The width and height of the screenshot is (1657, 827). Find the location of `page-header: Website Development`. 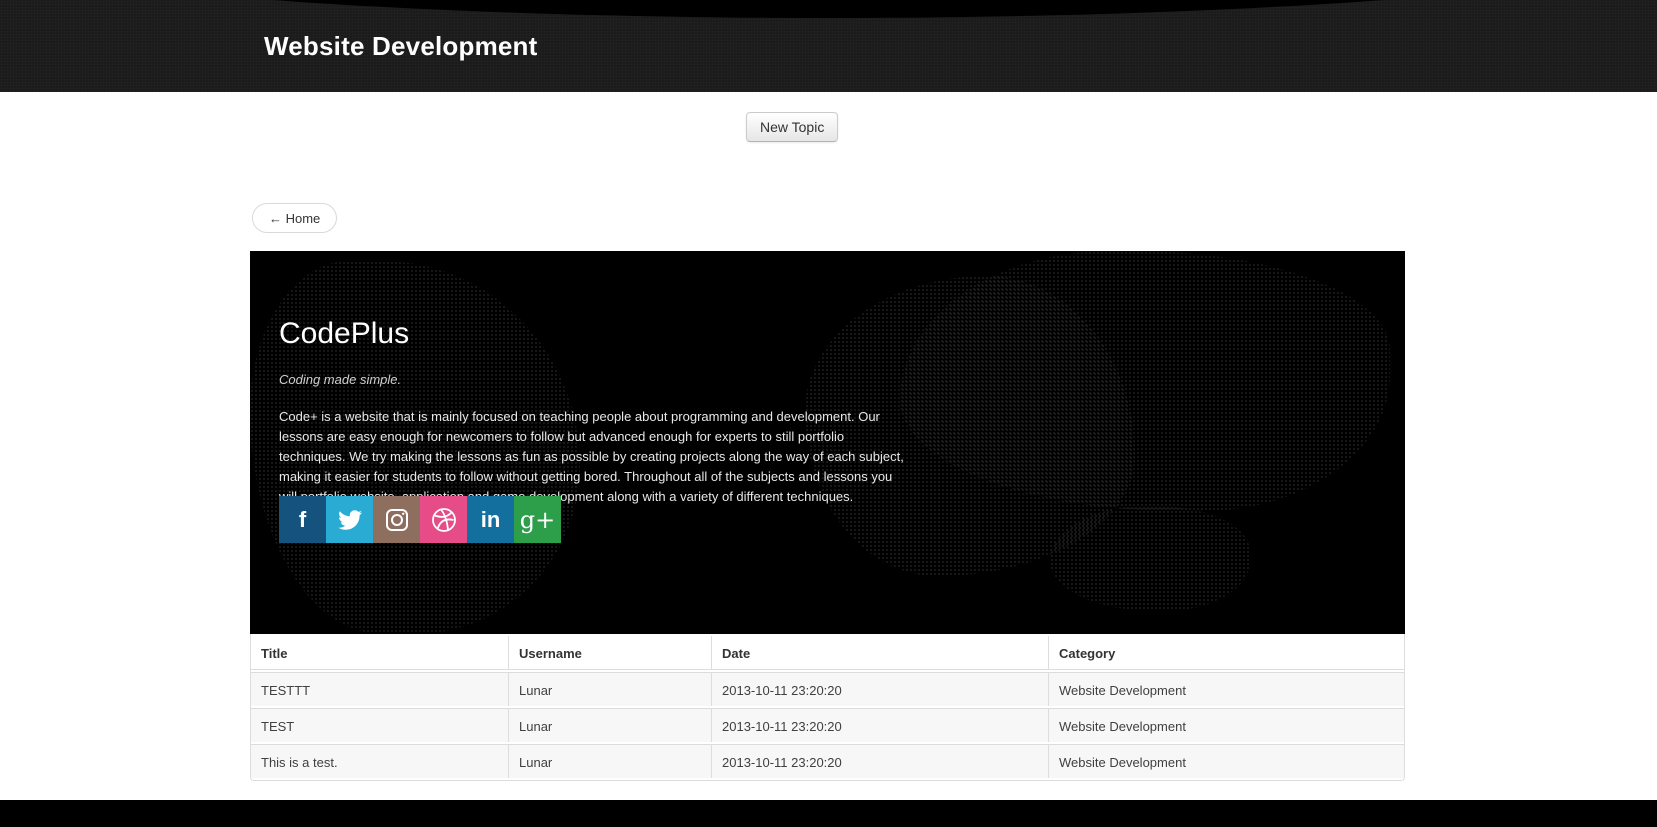

page-header: Website Development is located at coordinates (828, 46).